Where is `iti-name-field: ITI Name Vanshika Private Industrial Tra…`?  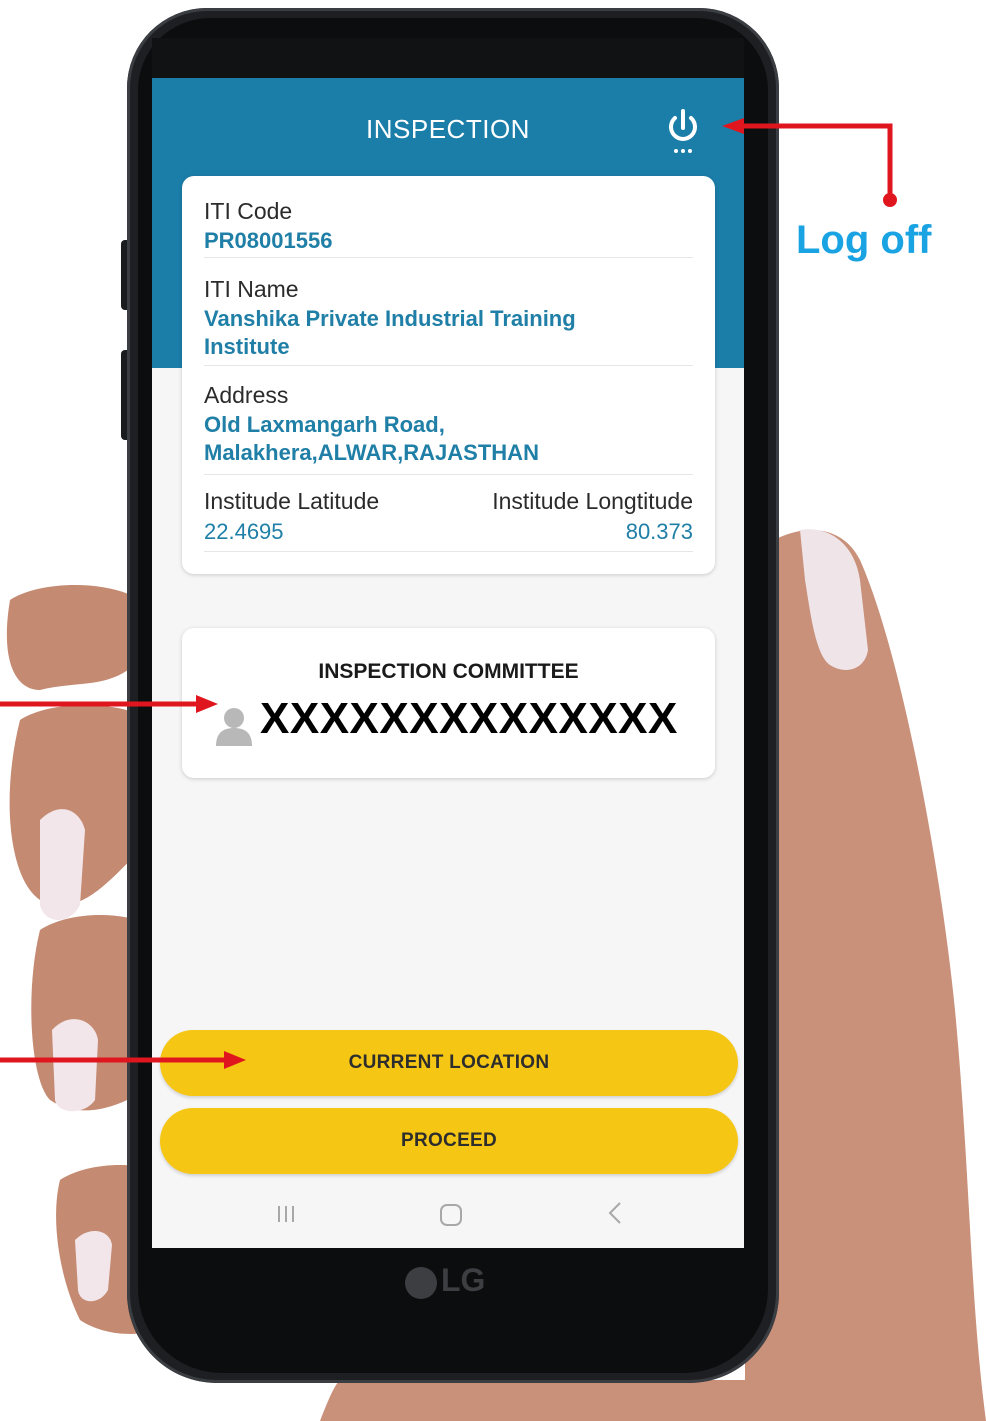
iti-name-field: ITI Name Vanshika Private Industrial Tra… is located at coordinates (448, 321).